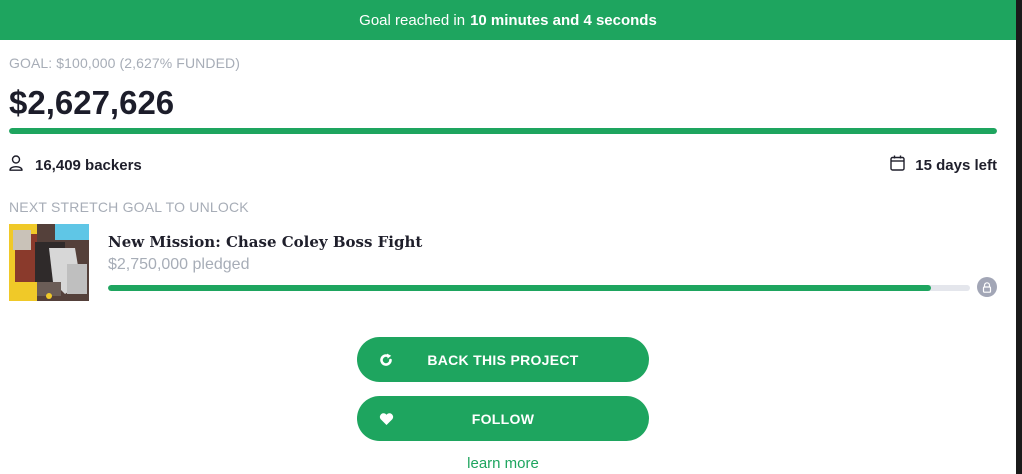  Describe the element at coordinates (956, 165) in the screenshot. I see `days-left: 15 days left` at that location.